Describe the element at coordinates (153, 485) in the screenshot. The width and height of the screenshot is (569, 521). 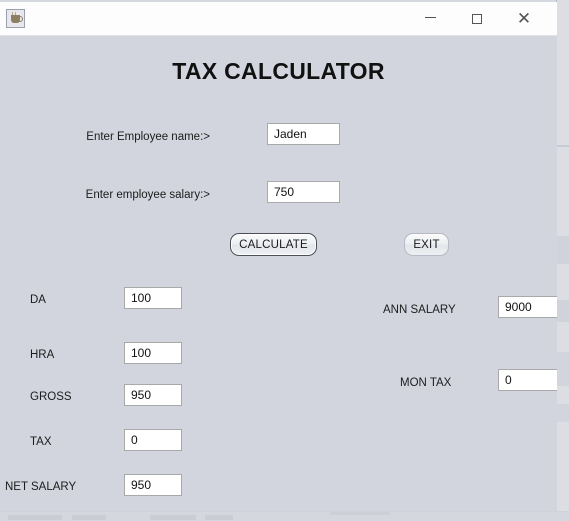
I see `net-salary-field` at that location.